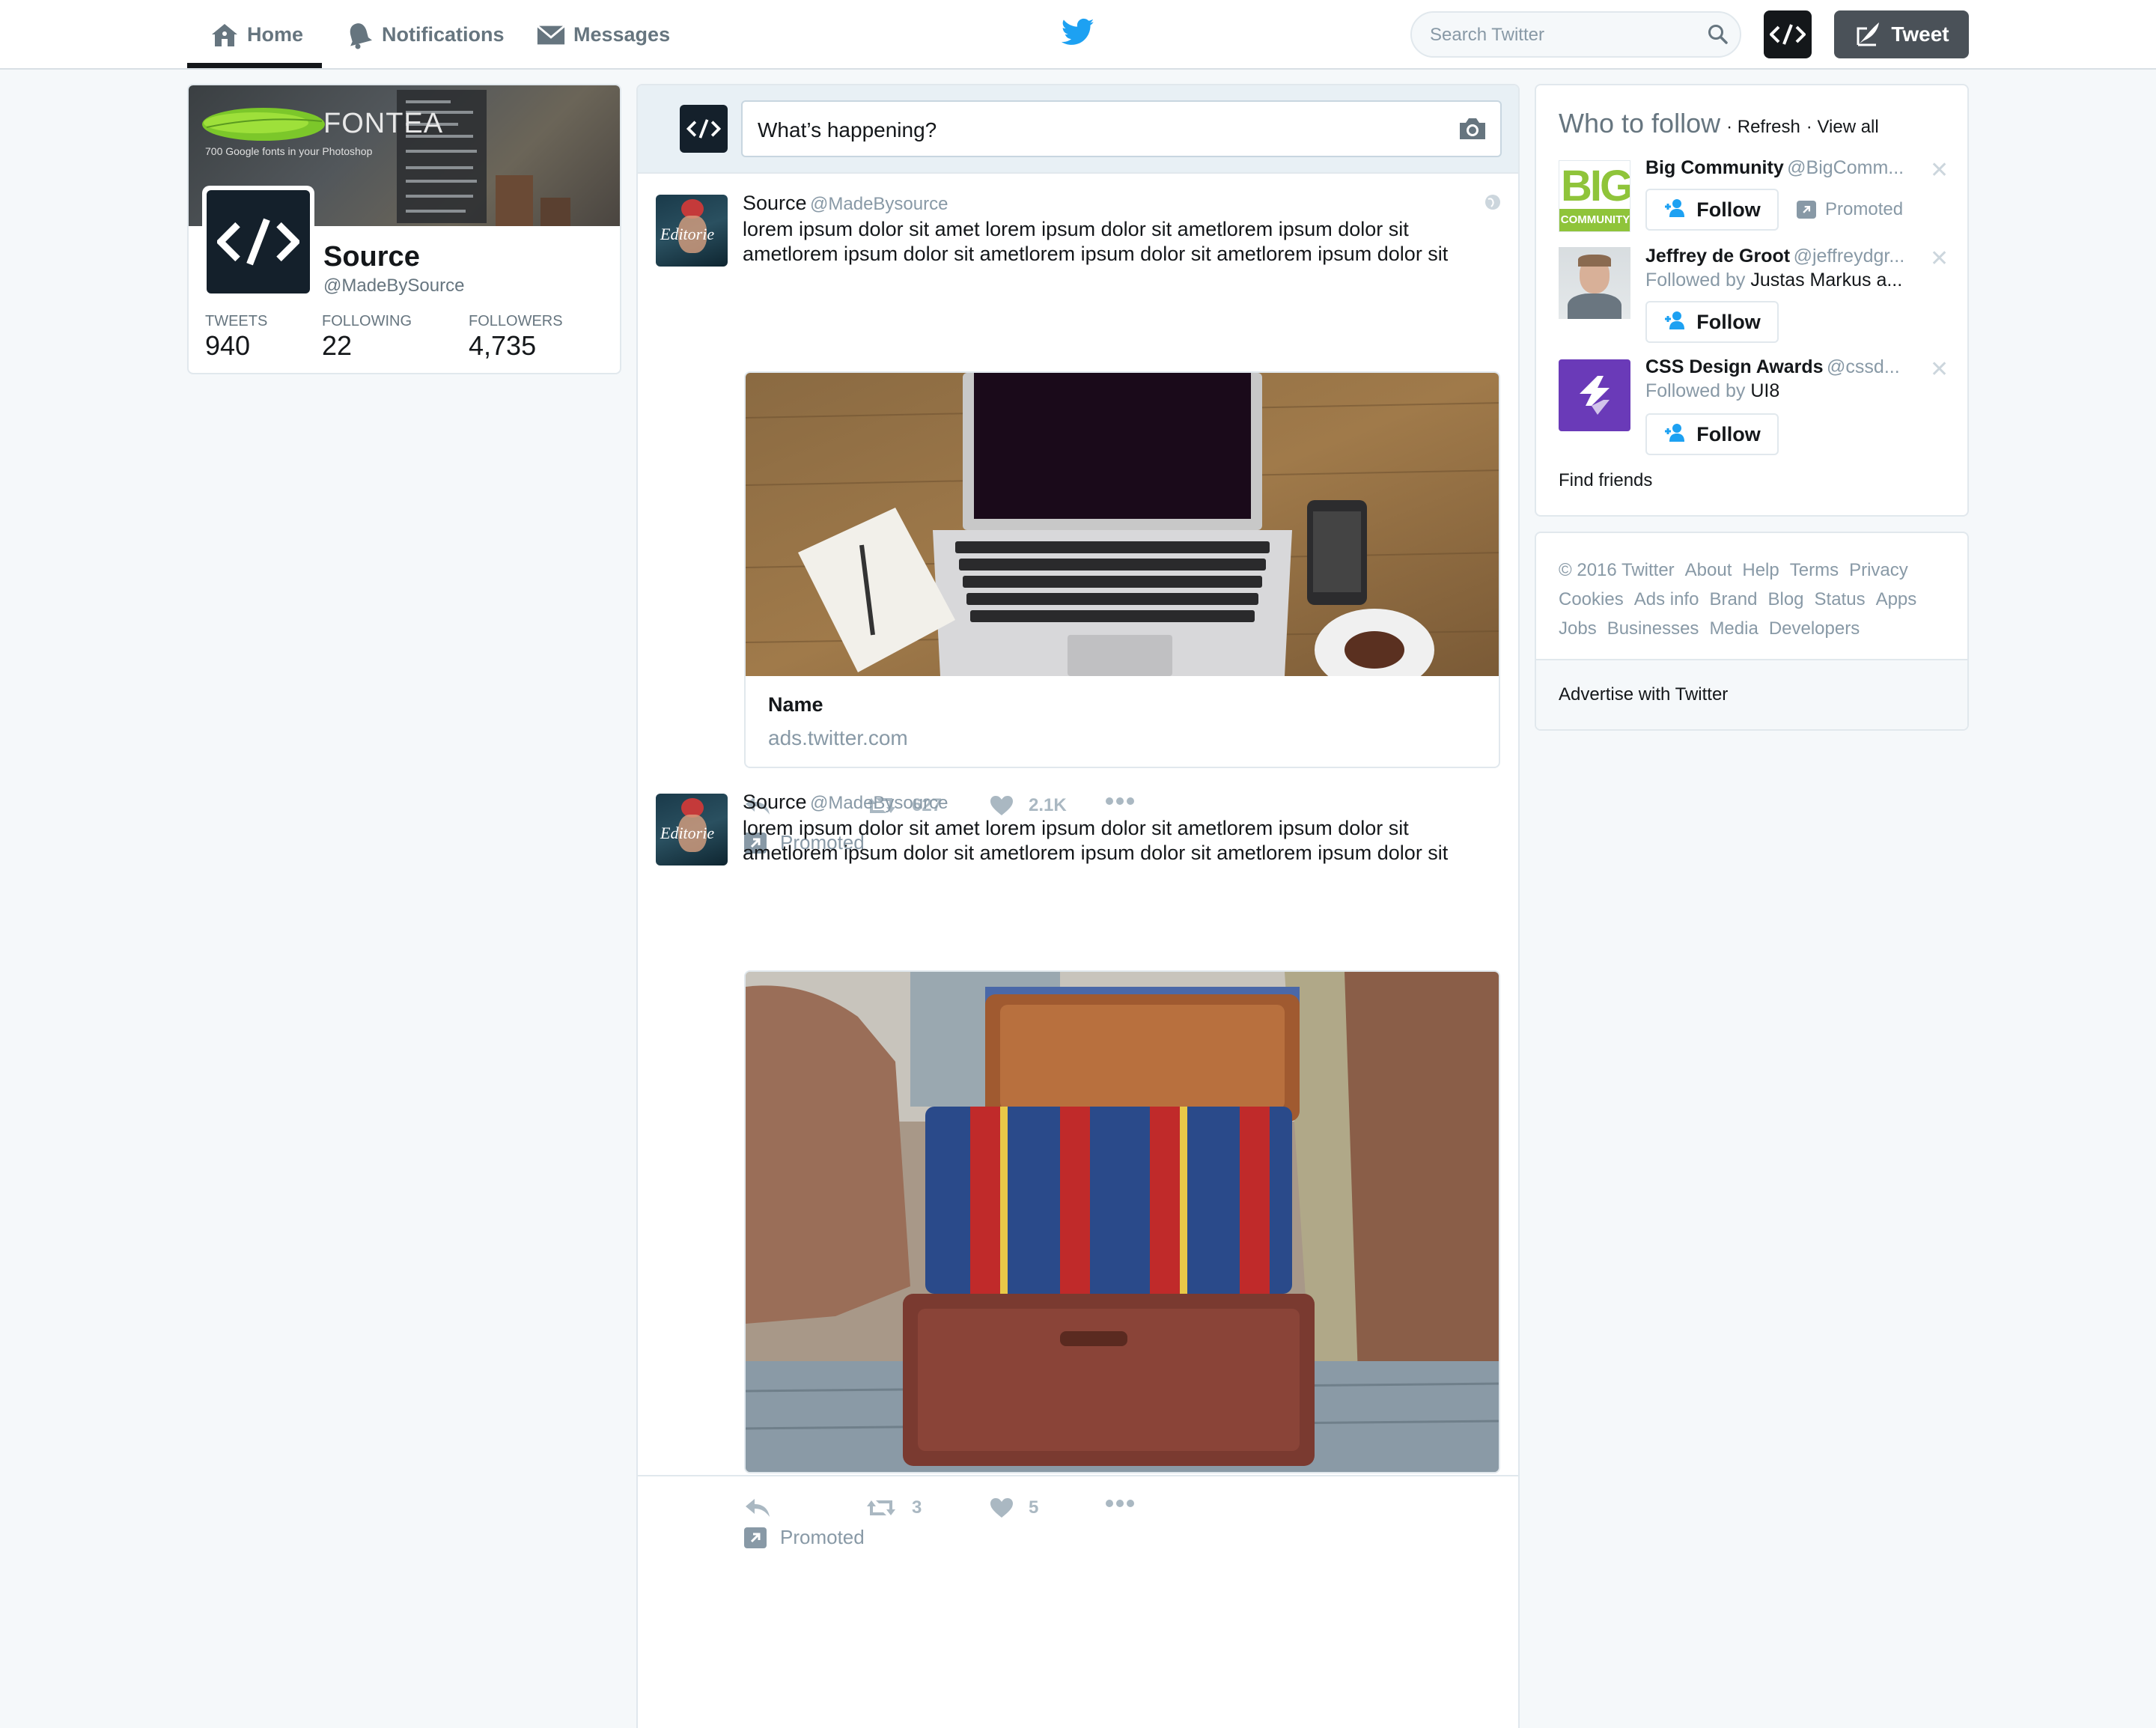 The width and height of the screenshot is (2156, 1728). What do you see at coordinates (383, 124) in the screenshot?
I see `banner-brand-text: FONTEA` at bounding box center [383, 124].